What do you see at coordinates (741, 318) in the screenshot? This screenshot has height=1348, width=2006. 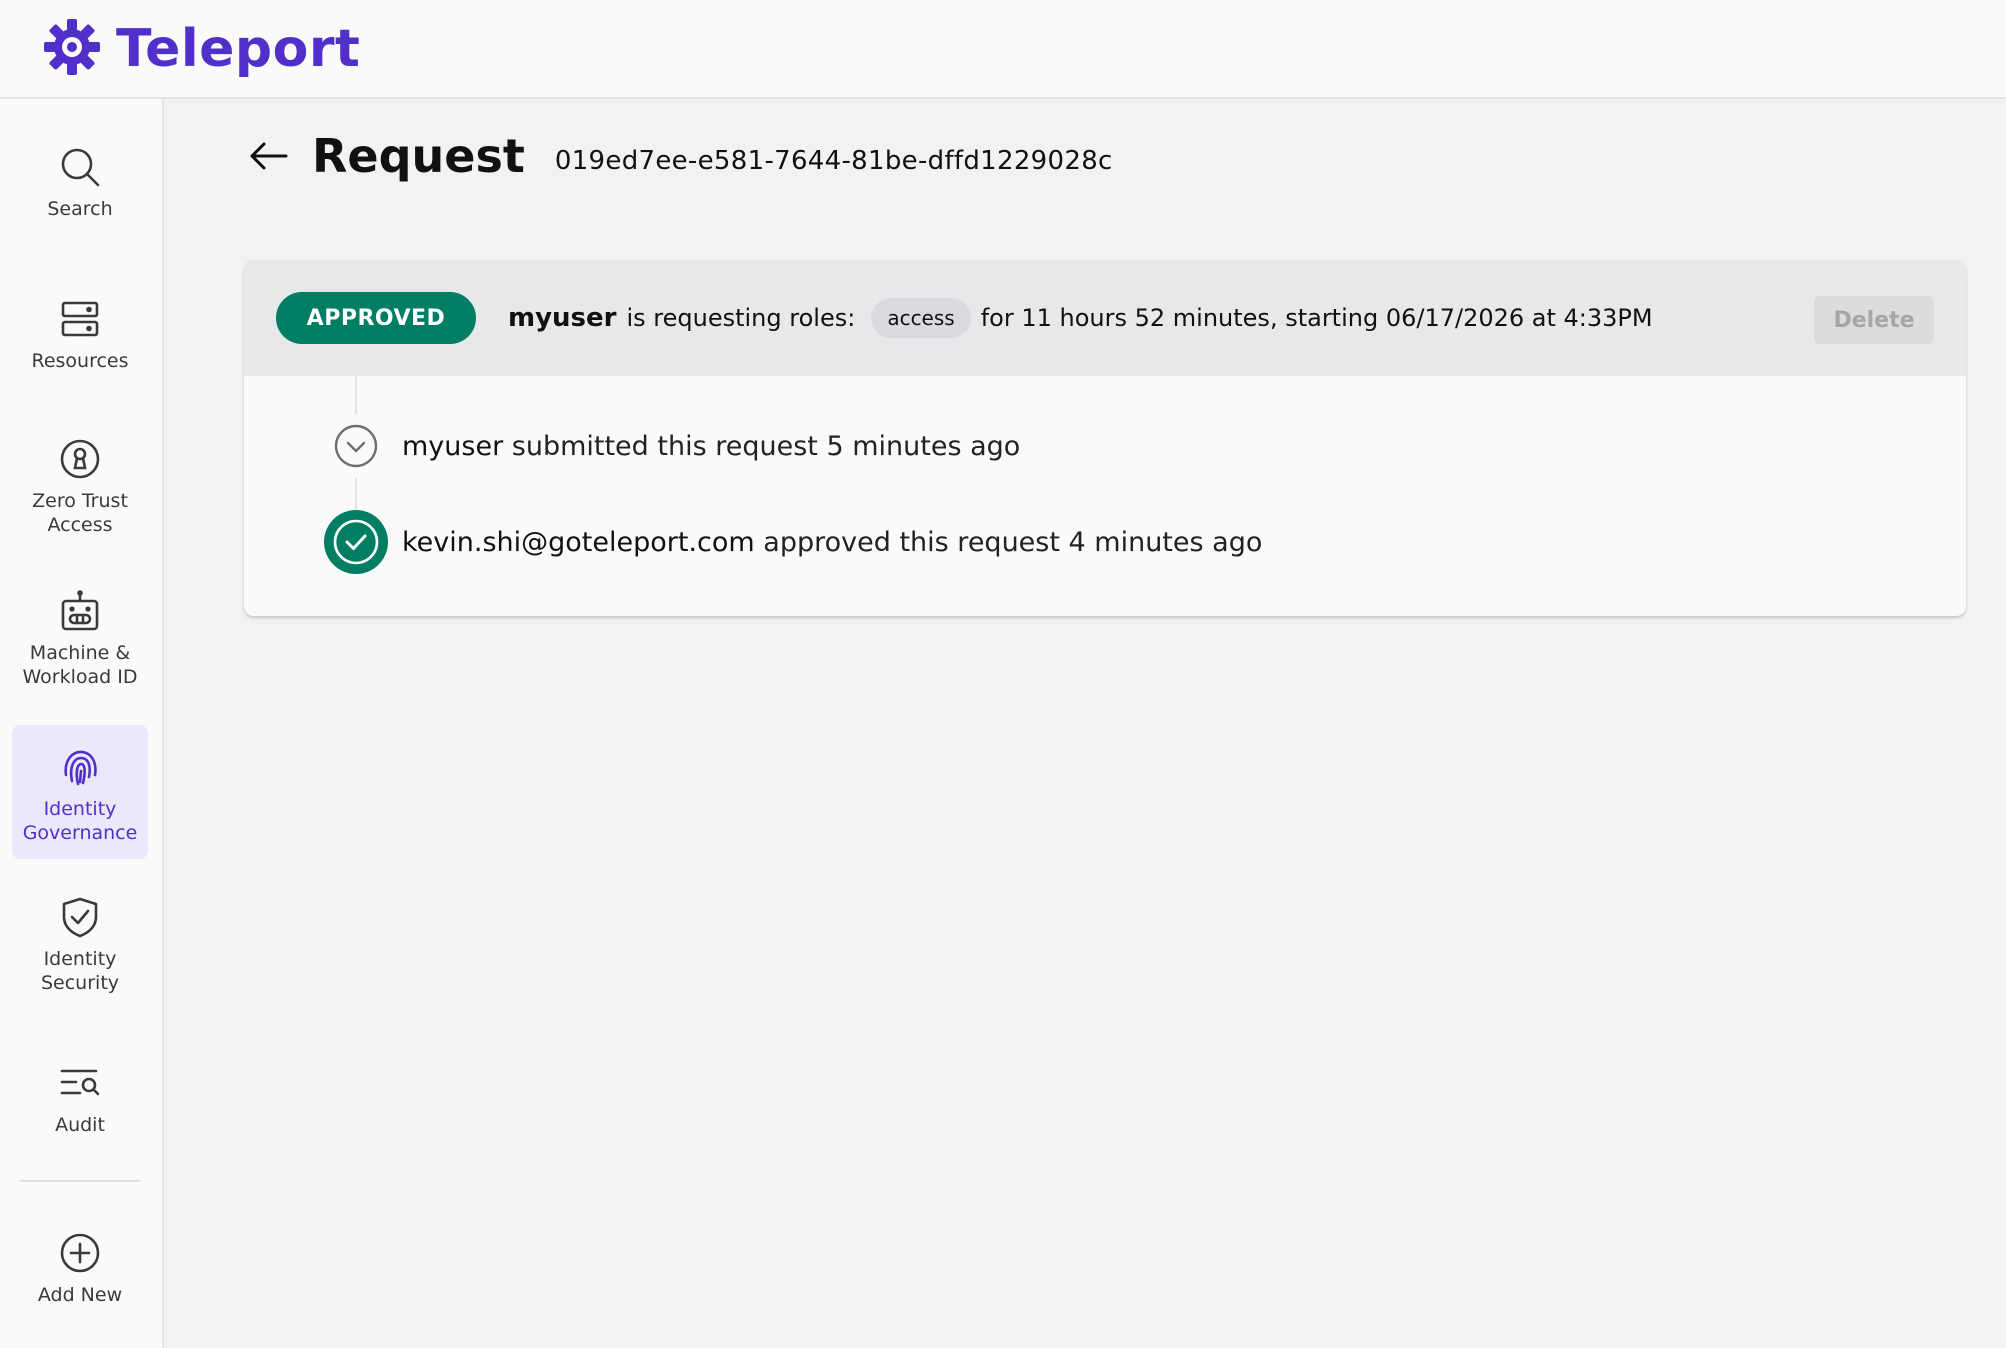 I see `requesting-roles-text: is requesting roles:` at bounding box center [741, 318].